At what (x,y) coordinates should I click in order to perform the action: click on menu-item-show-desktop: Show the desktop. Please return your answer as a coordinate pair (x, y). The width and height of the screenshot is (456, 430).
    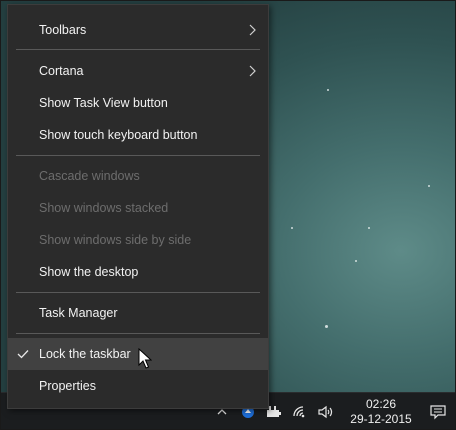
    Looking at the image, I should click on (138, 272).